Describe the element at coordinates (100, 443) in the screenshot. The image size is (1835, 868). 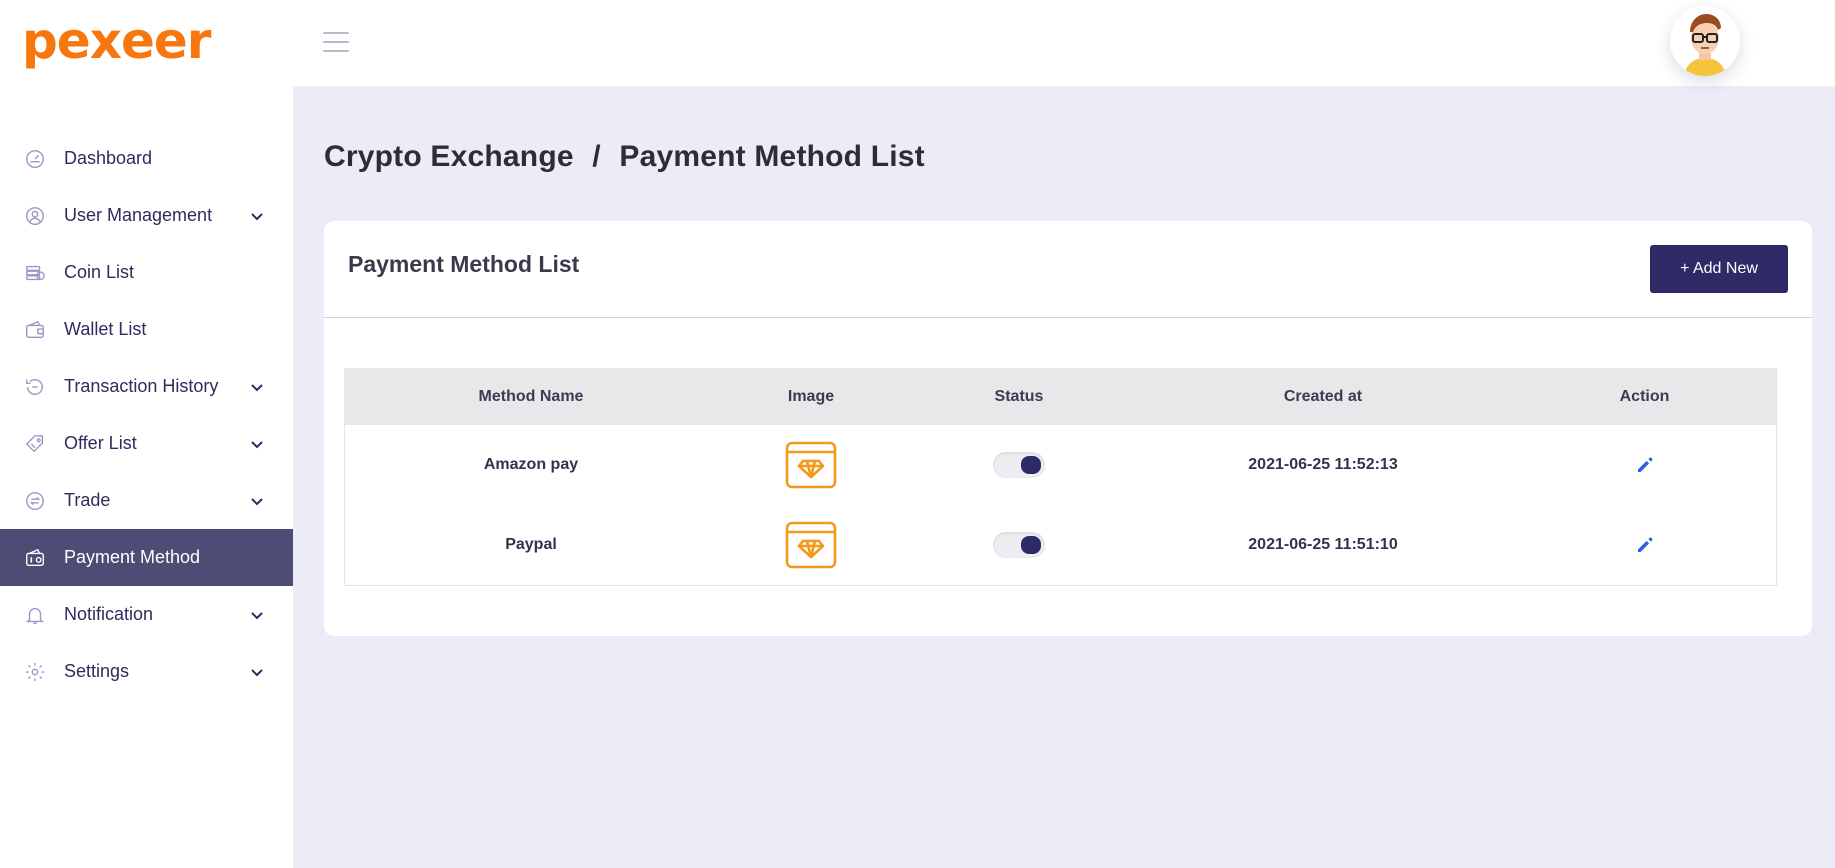
I see `sidebar-item-label: Offer List` at that location.